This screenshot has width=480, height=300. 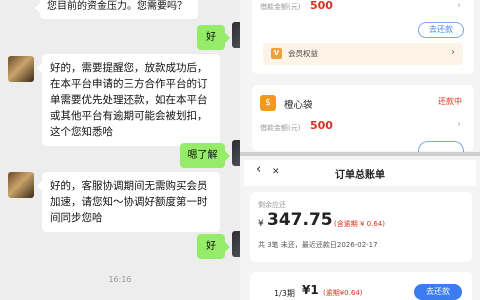 What do you see at coordinates (120, 279) in the screenshot?
I see `chat-timestamp: 16:16` at bounding box center [120, 279].